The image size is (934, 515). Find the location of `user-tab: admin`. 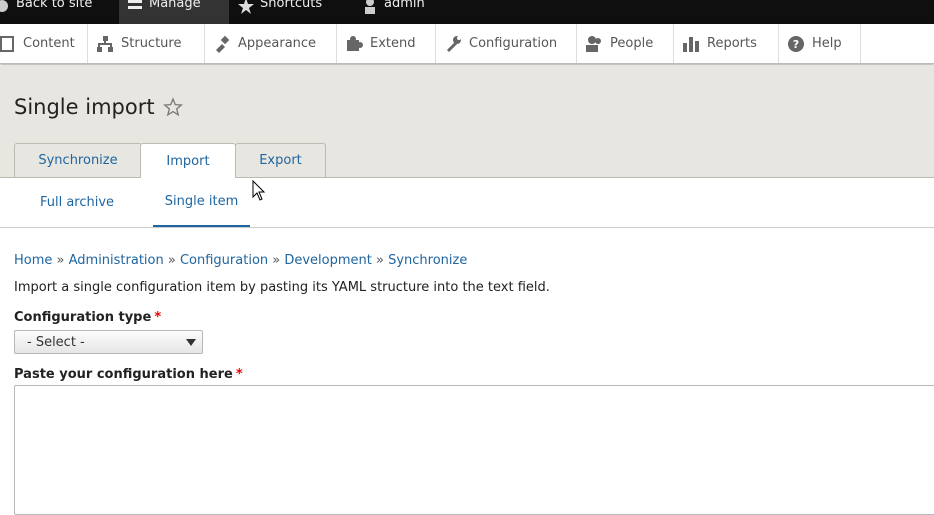

user-tab: admin is located at coordinates (393, 12).